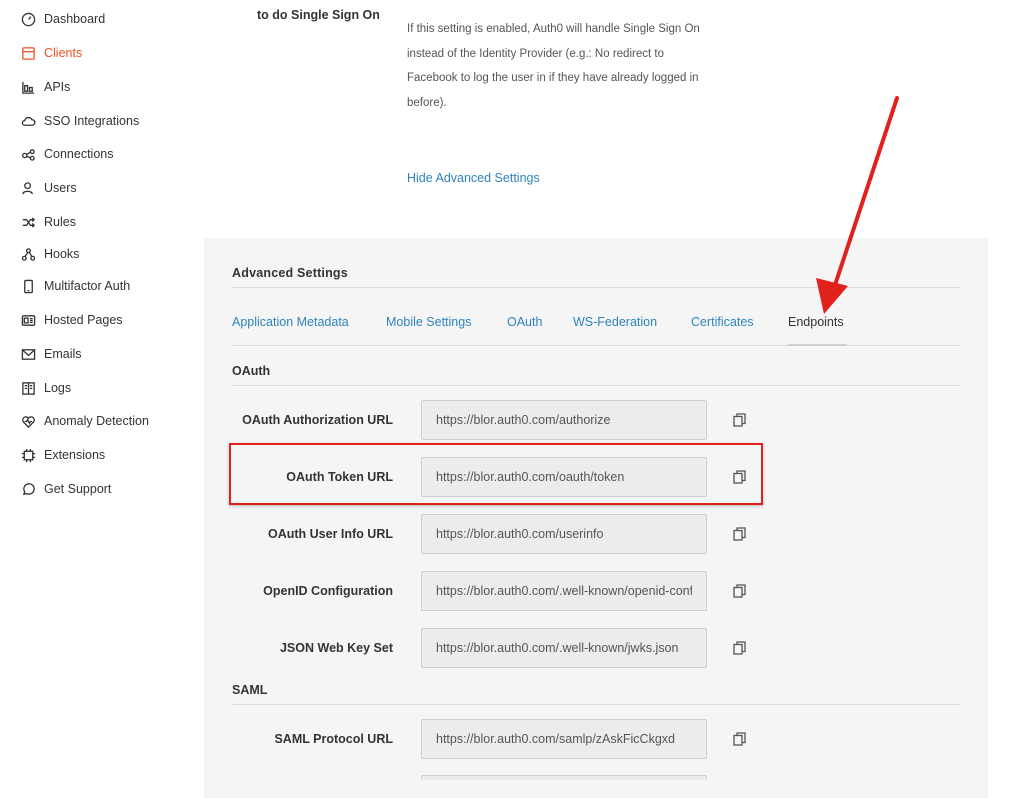 Image resolution: width=1024 pixels, height=798 pixels. I want to click on oauth-section-title: OAuth, so click(251, 371).